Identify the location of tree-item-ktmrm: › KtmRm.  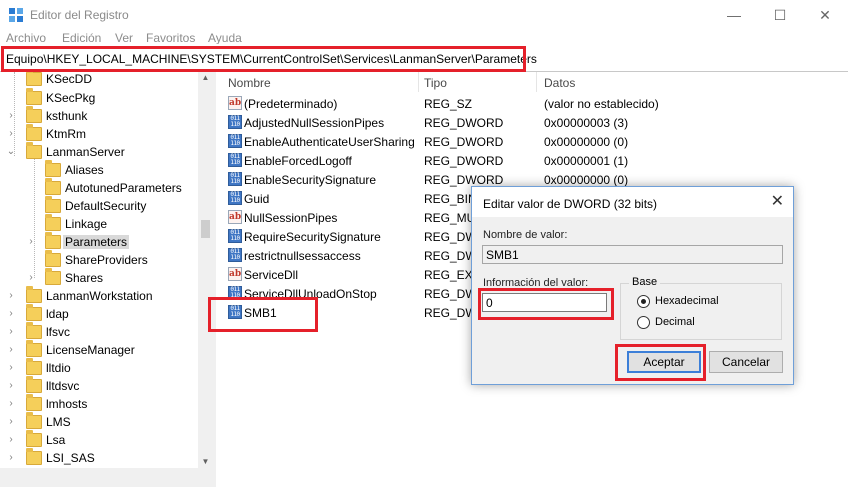
(100, 133).